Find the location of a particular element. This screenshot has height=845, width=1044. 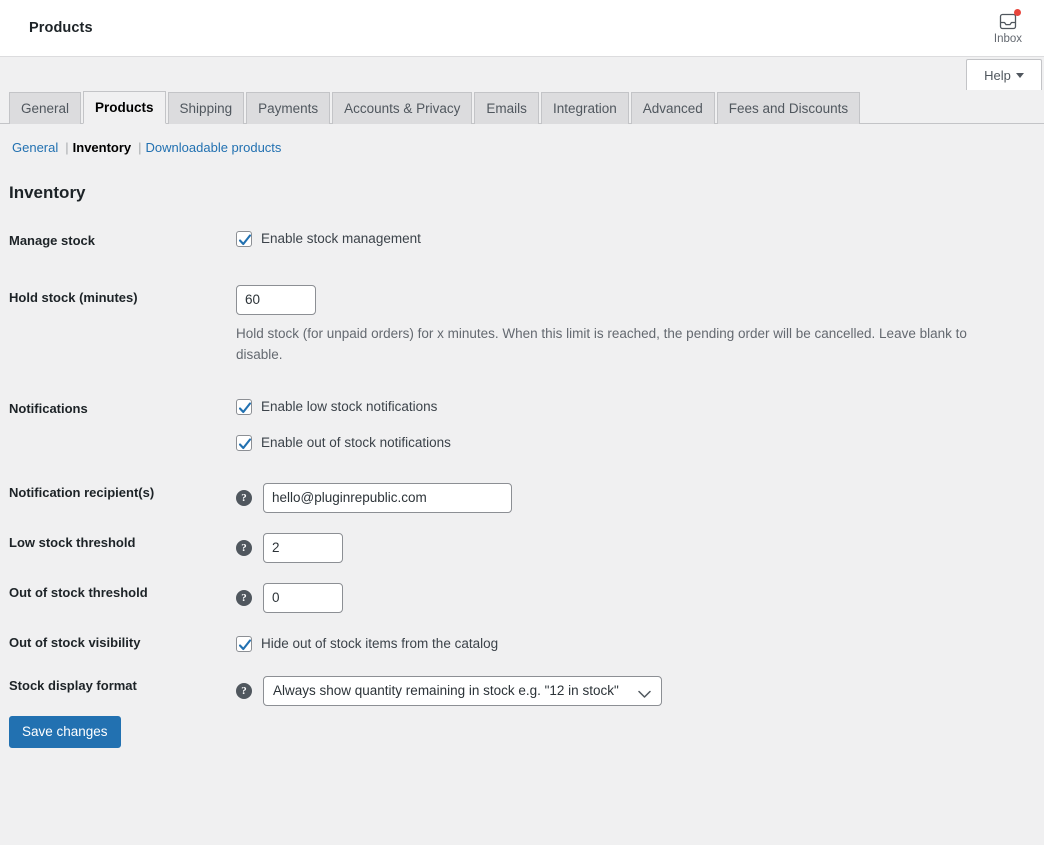

checkbox-enable-low-stock-notifications is located at coordinates (244, 406).